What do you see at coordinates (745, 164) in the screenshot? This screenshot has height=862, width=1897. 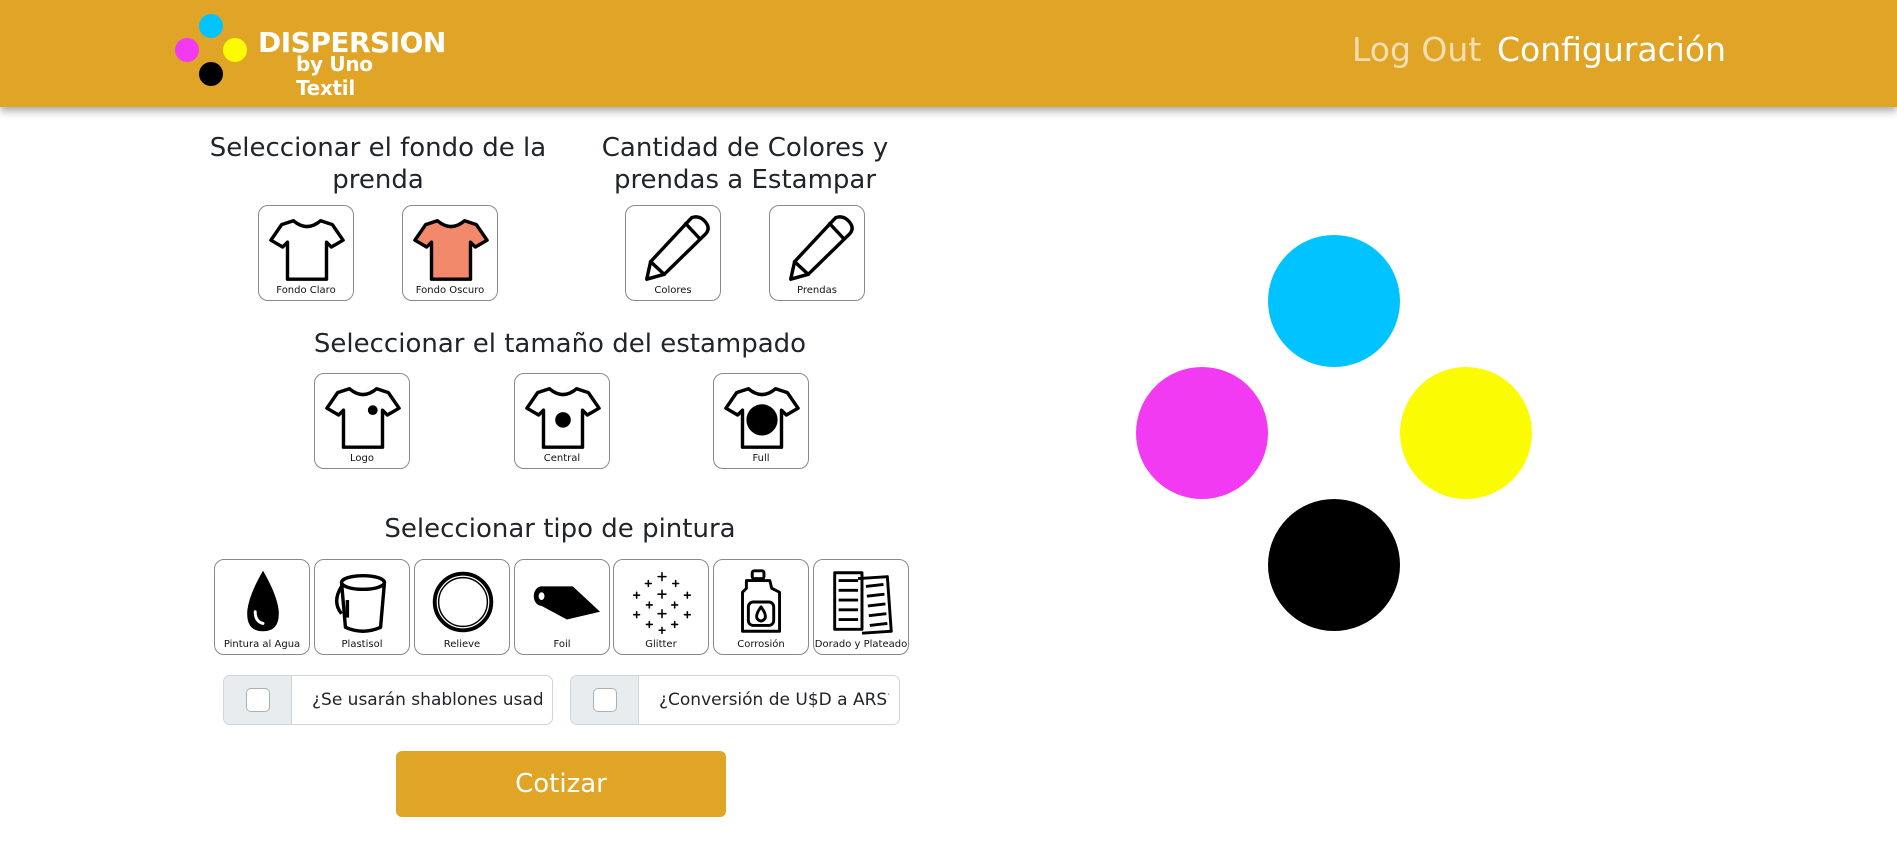 I see `cantidad-heading: Cantidad de Colores y prendas a Estampar` at bounding box center [745, 164].